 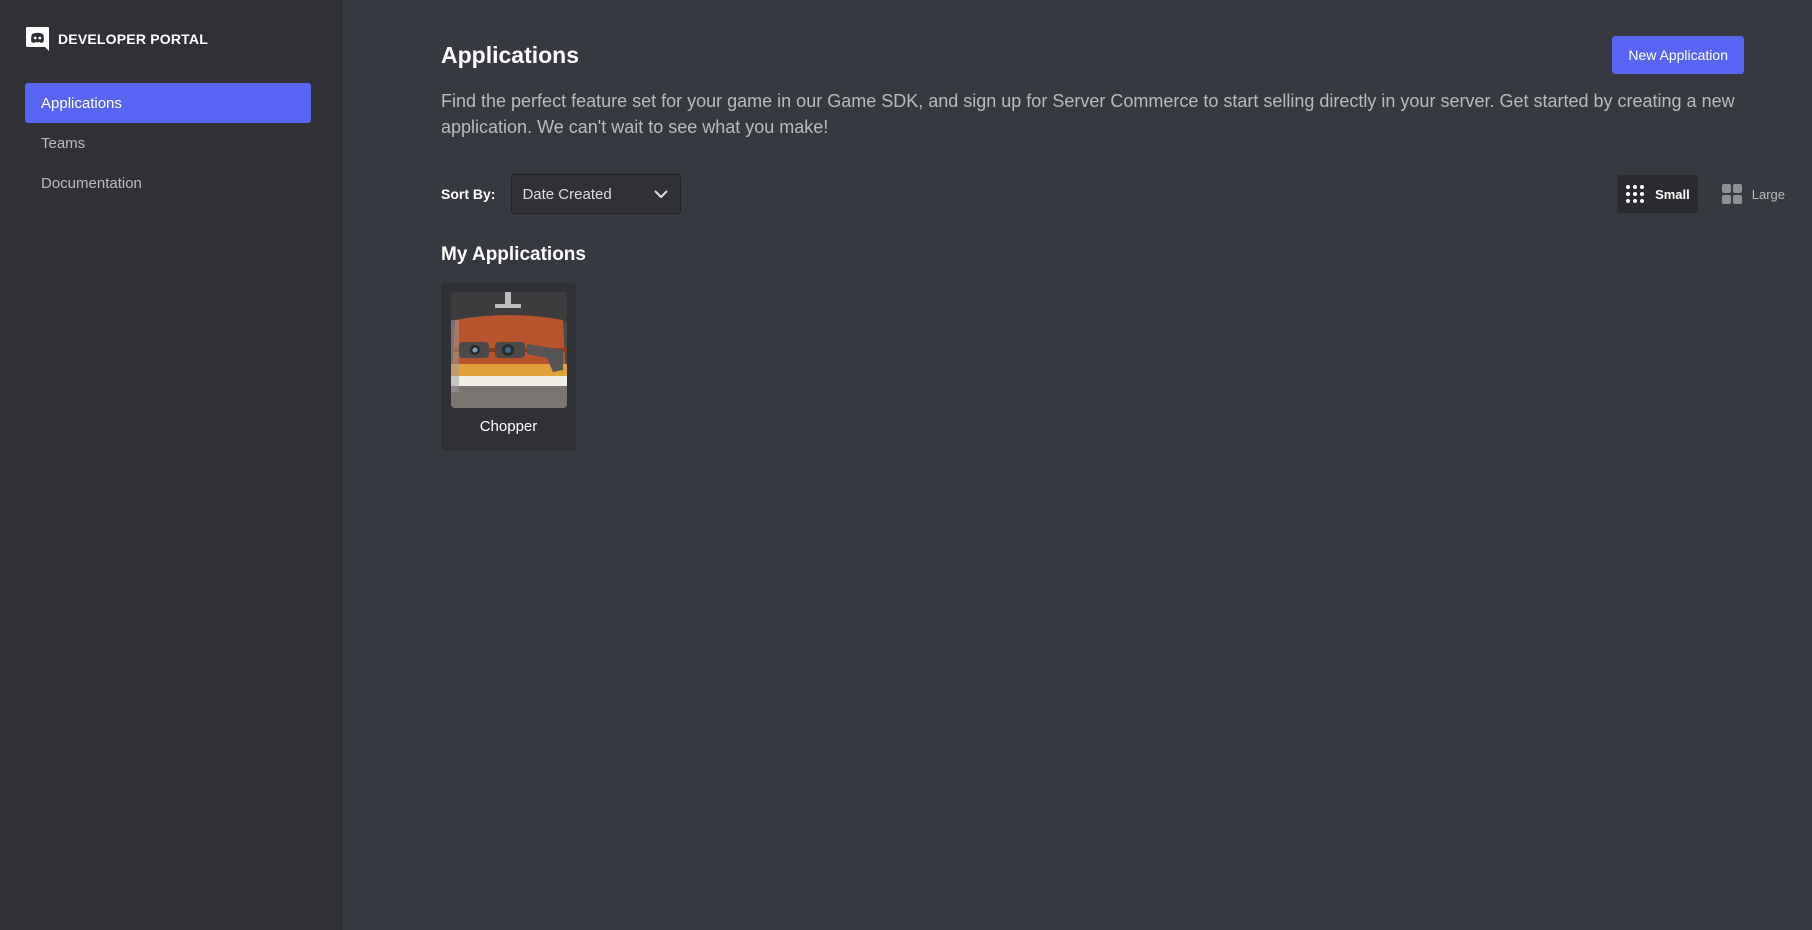 I want to click on sort-control: Sort By: Date Created, so click(x=561, y=194).